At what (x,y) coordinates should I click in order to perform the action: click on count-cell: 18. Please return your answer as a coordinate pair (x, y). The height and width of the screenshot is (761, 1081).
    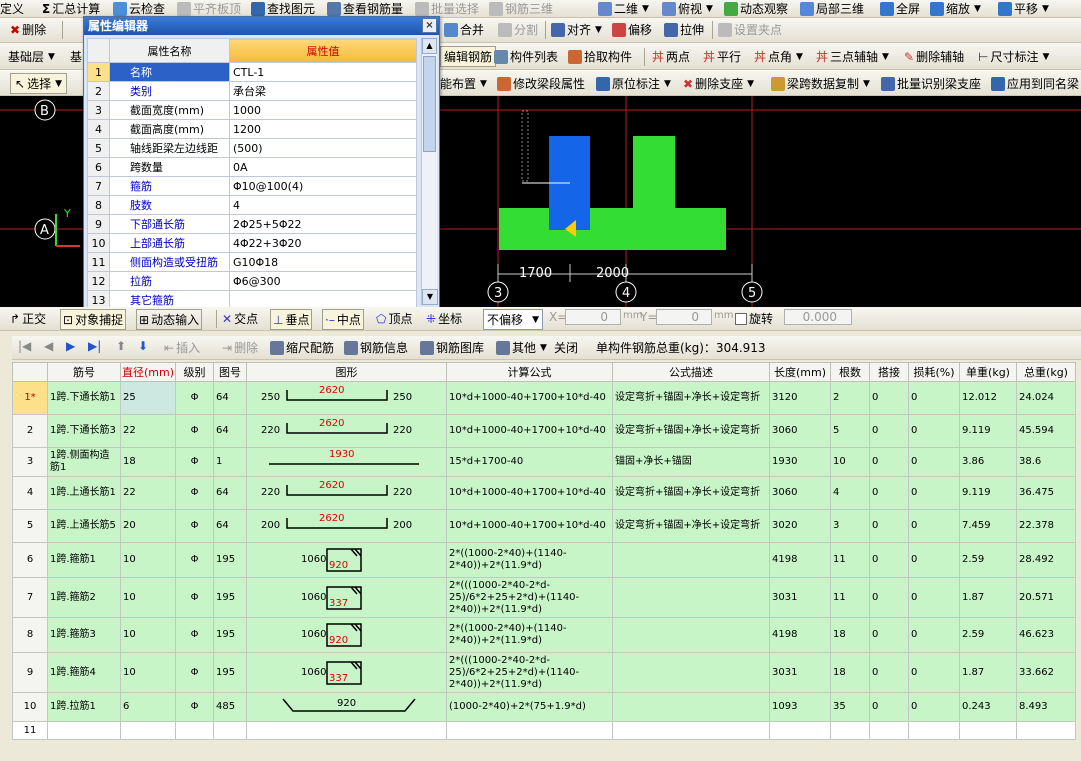
    Looking at the image, I should click on (850, 635).